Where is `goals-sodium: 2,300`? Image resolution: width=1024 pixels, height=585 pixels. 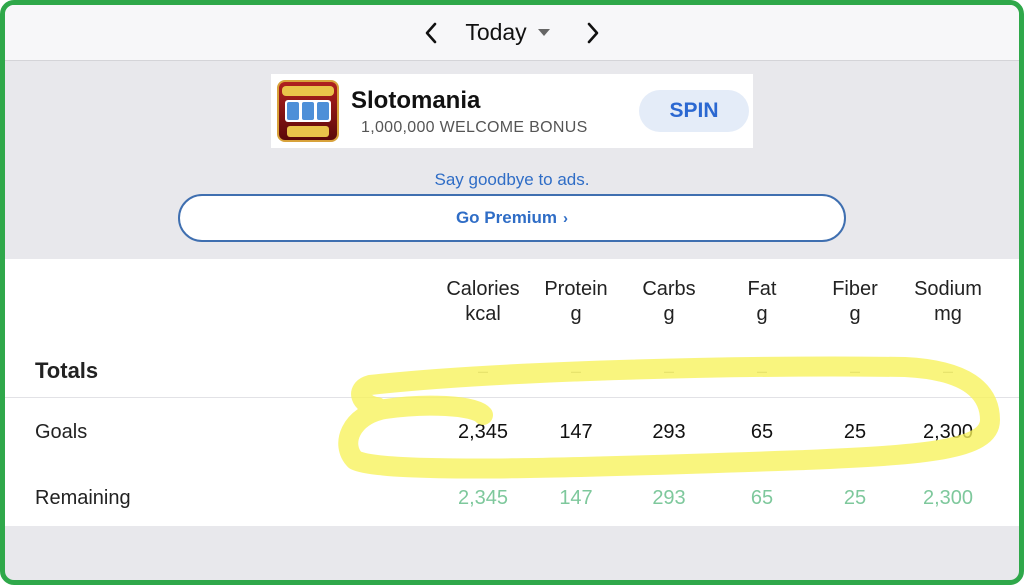 goals-sodium: 2,300 is located at coordinates (948, 432).